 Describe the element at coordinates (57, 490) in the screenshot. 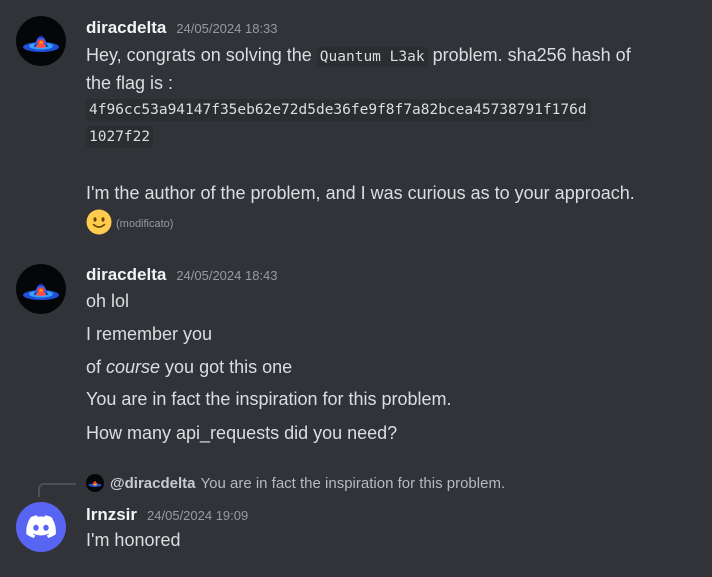

I see `reply-connector` at that location.